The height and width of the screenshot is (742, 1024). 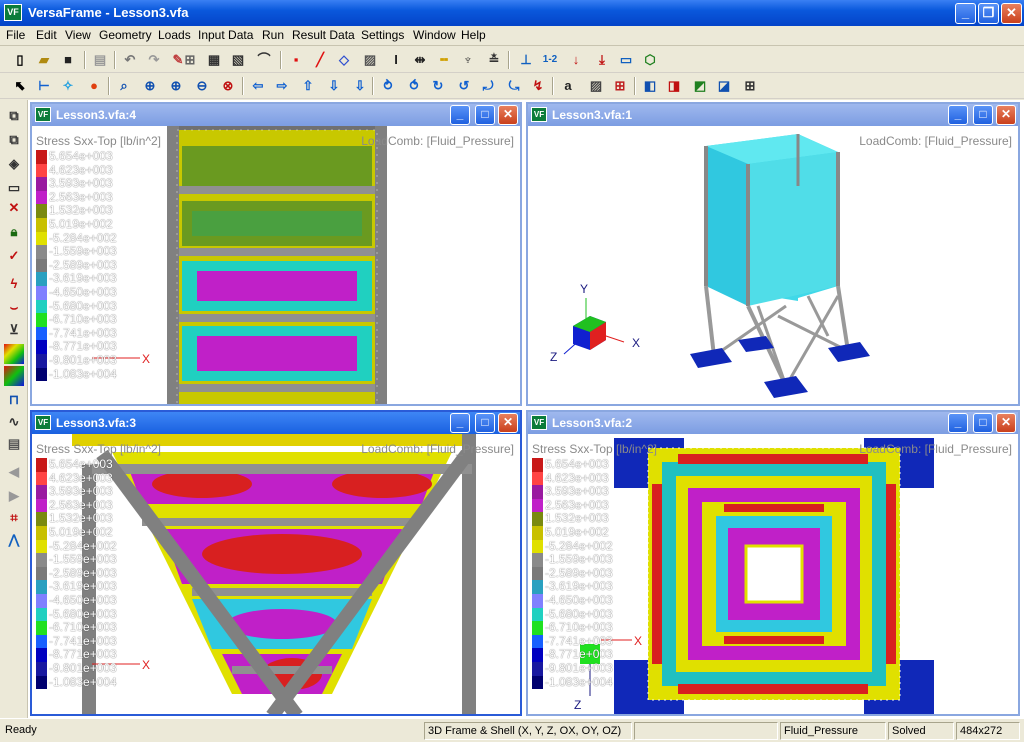 I want to click on rotate-y-icon: ⥀, so click(x=414, y=86).